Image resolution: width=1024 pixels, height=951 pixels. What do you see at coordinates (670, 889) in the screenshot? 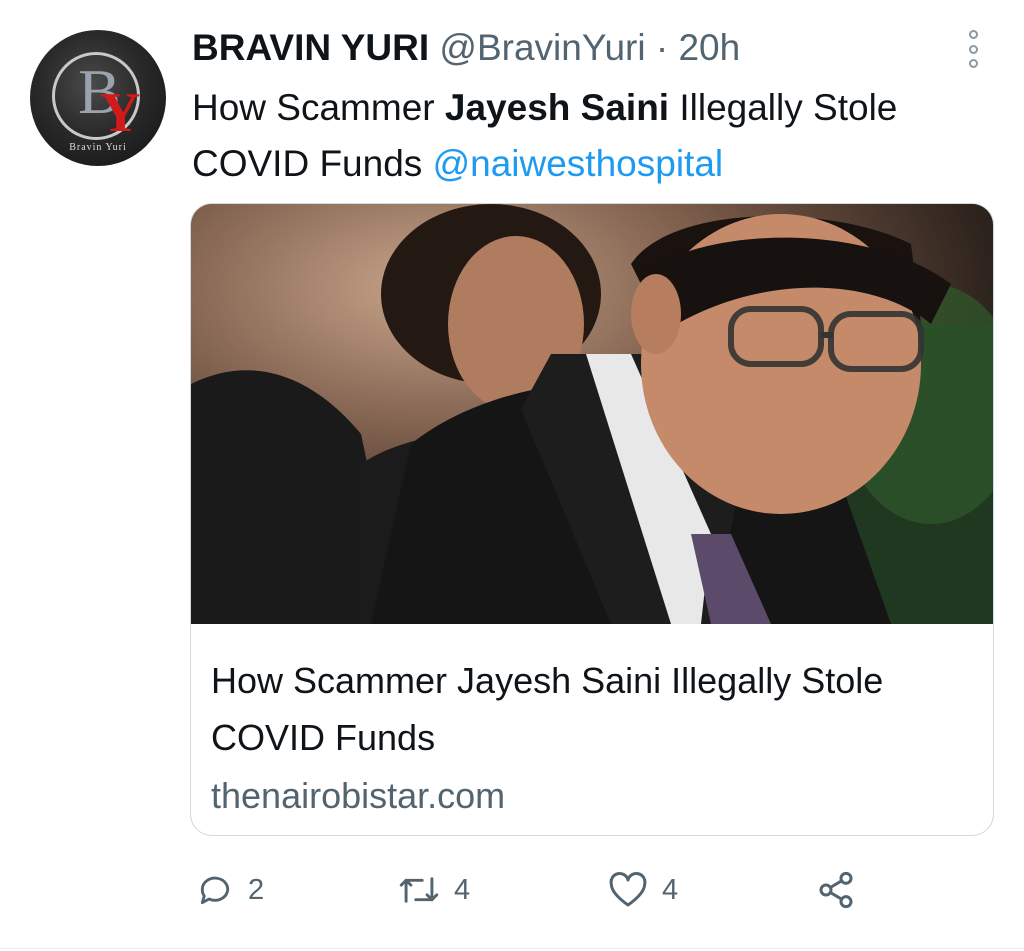
I see `like-count: 4` at bounding box center [670, 889].